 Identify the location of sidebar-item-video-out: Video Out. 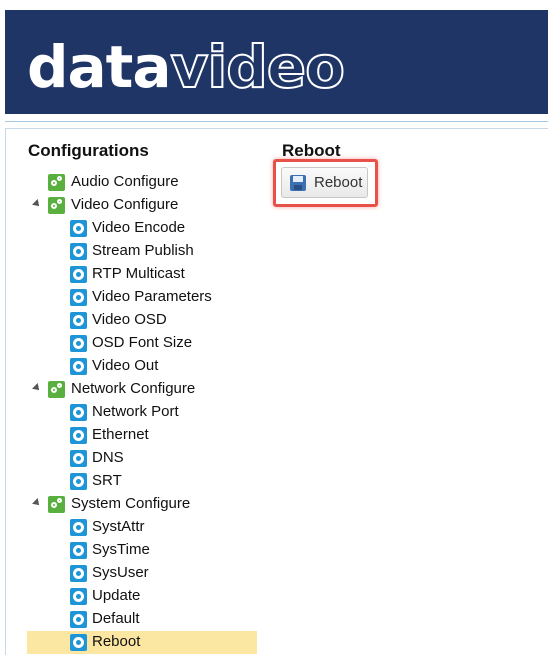
(137, 366).